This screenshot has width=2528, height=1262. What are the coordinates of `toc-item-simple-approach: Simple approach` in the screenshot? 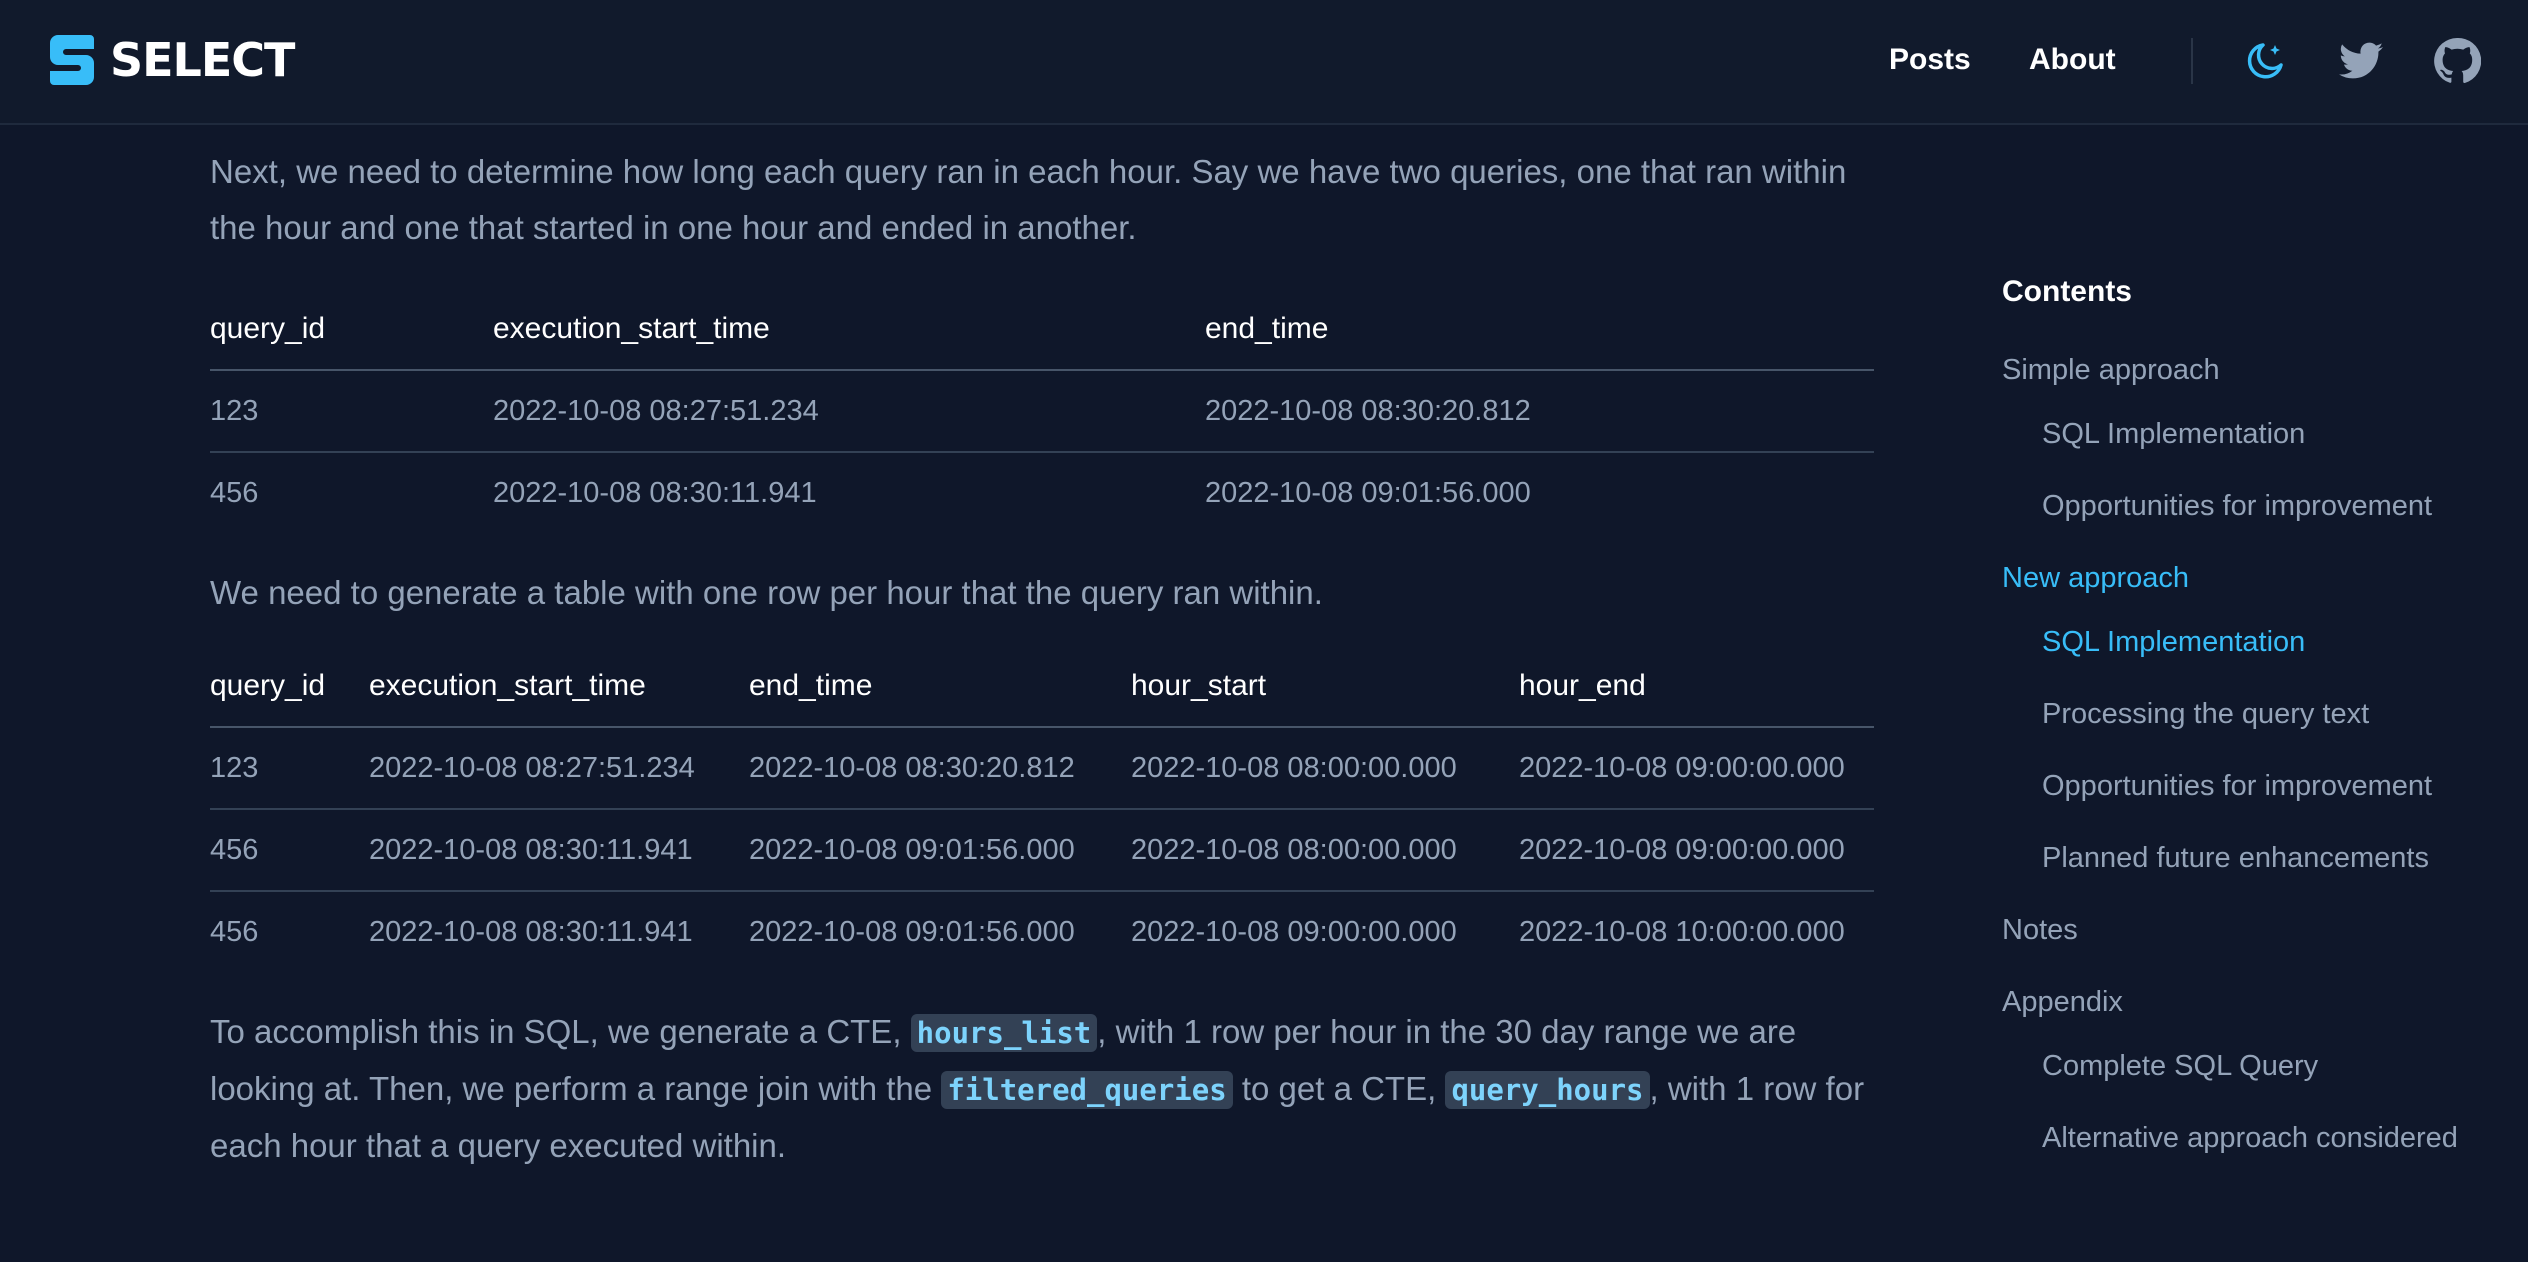 It's located at (2252, 370).